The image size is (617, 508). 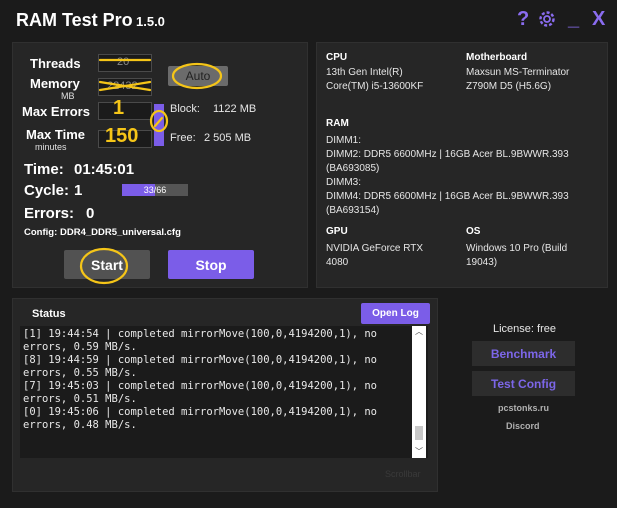 What do you see at coordinates (403, 474) in the screenshot?
I see `scrollbar-label: Scrollbar` at bounding box center [403, 474].